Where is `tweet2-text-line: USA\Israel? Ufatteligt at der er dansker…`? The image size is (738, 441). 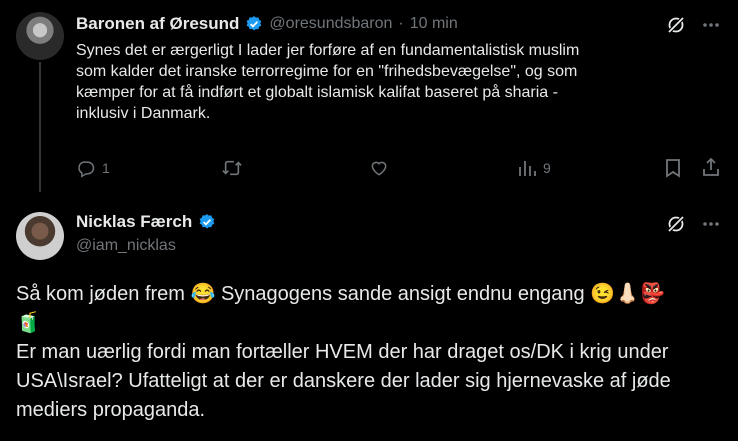
tweet2-text-line: USA\Israel? Ufatteligt at der er dansker… is located at coordinates (343, 381).